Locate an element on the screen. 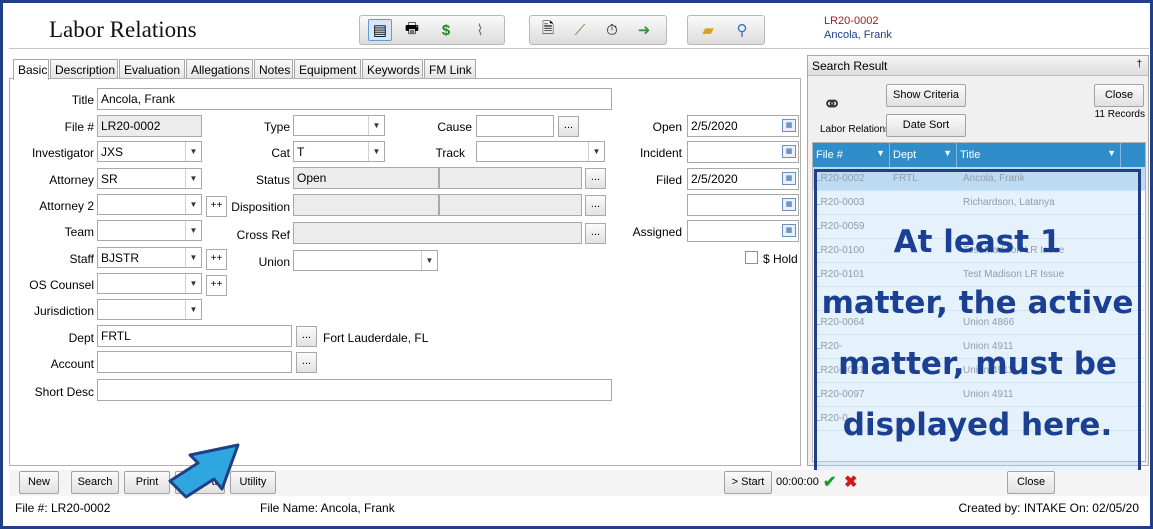 The width and height of the screenshot is (1153, 529). add-os-counsel-button: ++ is located at coordinates (216, 285).